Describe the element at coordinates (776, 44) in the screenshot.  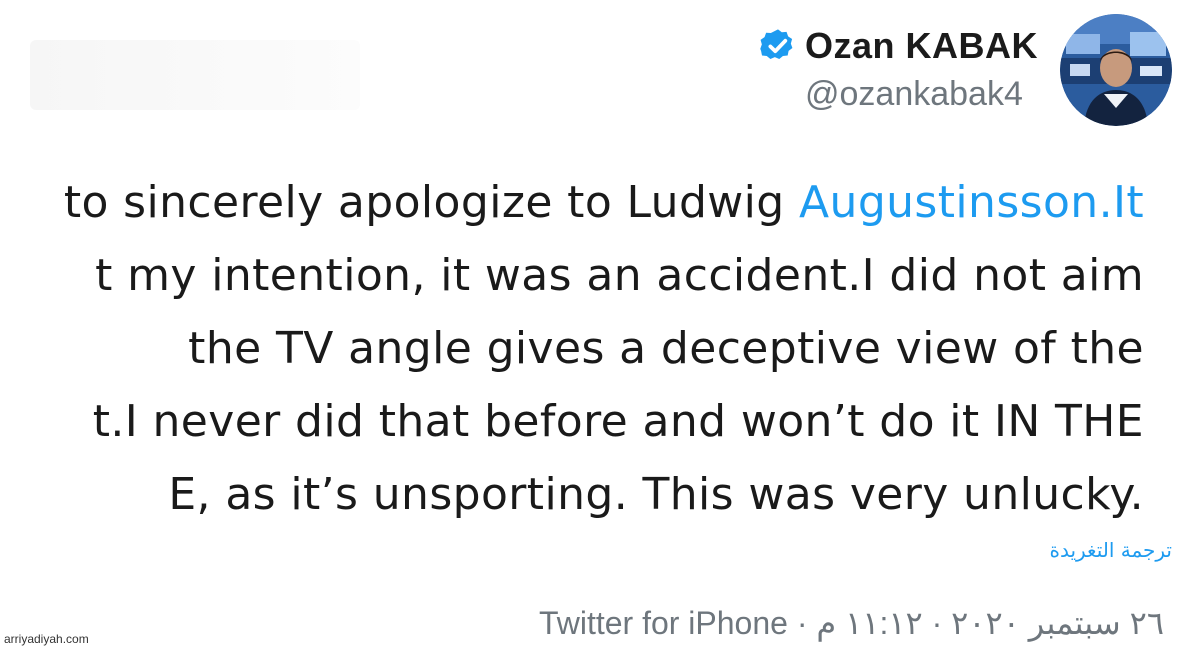
I see `verified-badge-icon` at that location.